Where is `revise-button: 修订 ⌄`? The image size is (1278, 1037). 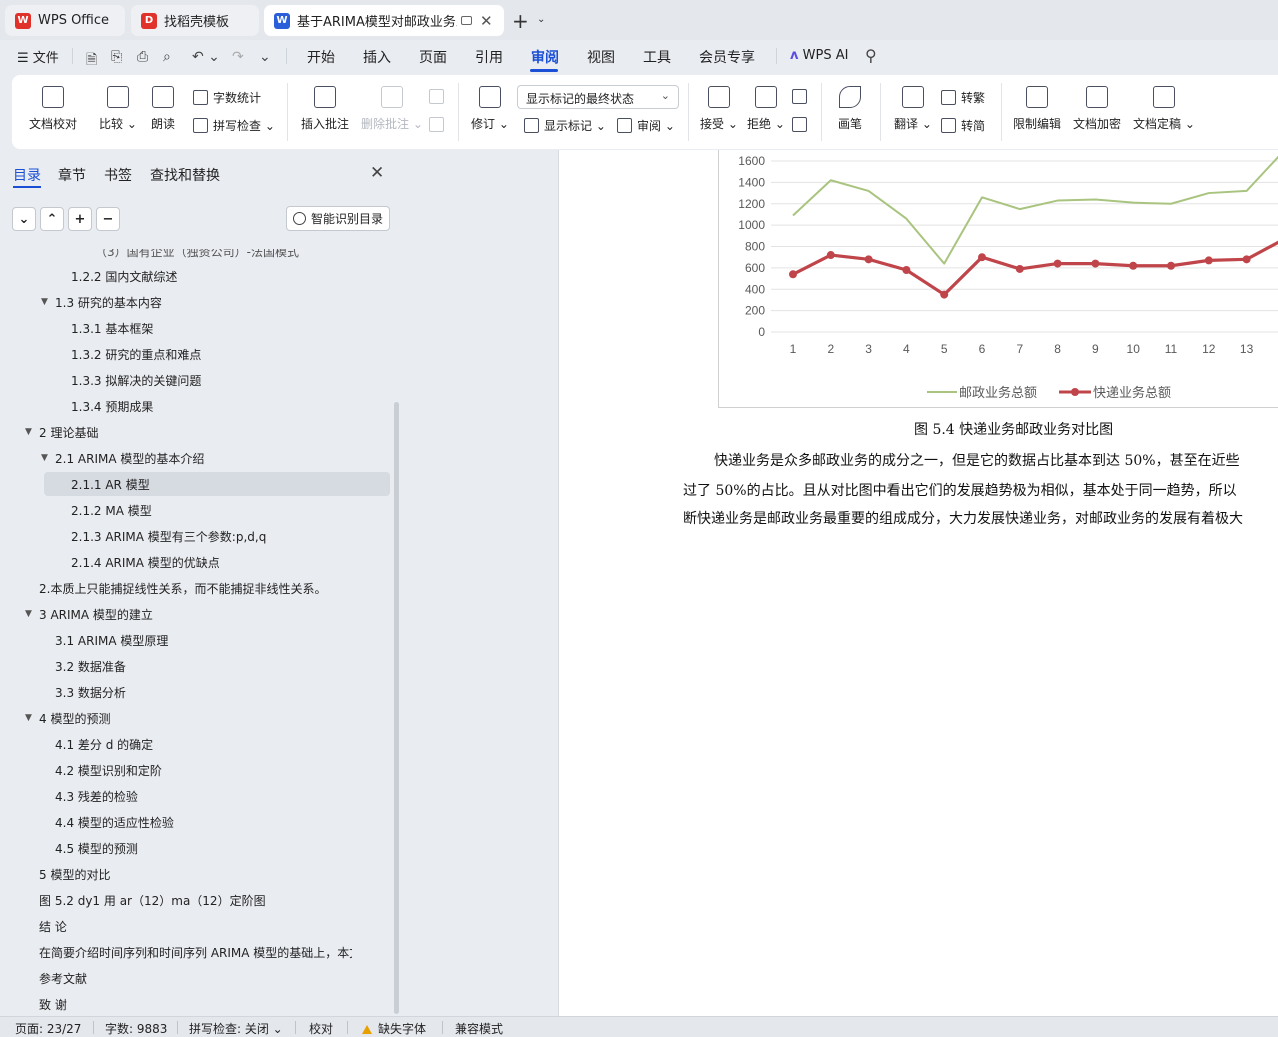 revise-button: 修订 ⌄ is located at coordinates (490, 109).